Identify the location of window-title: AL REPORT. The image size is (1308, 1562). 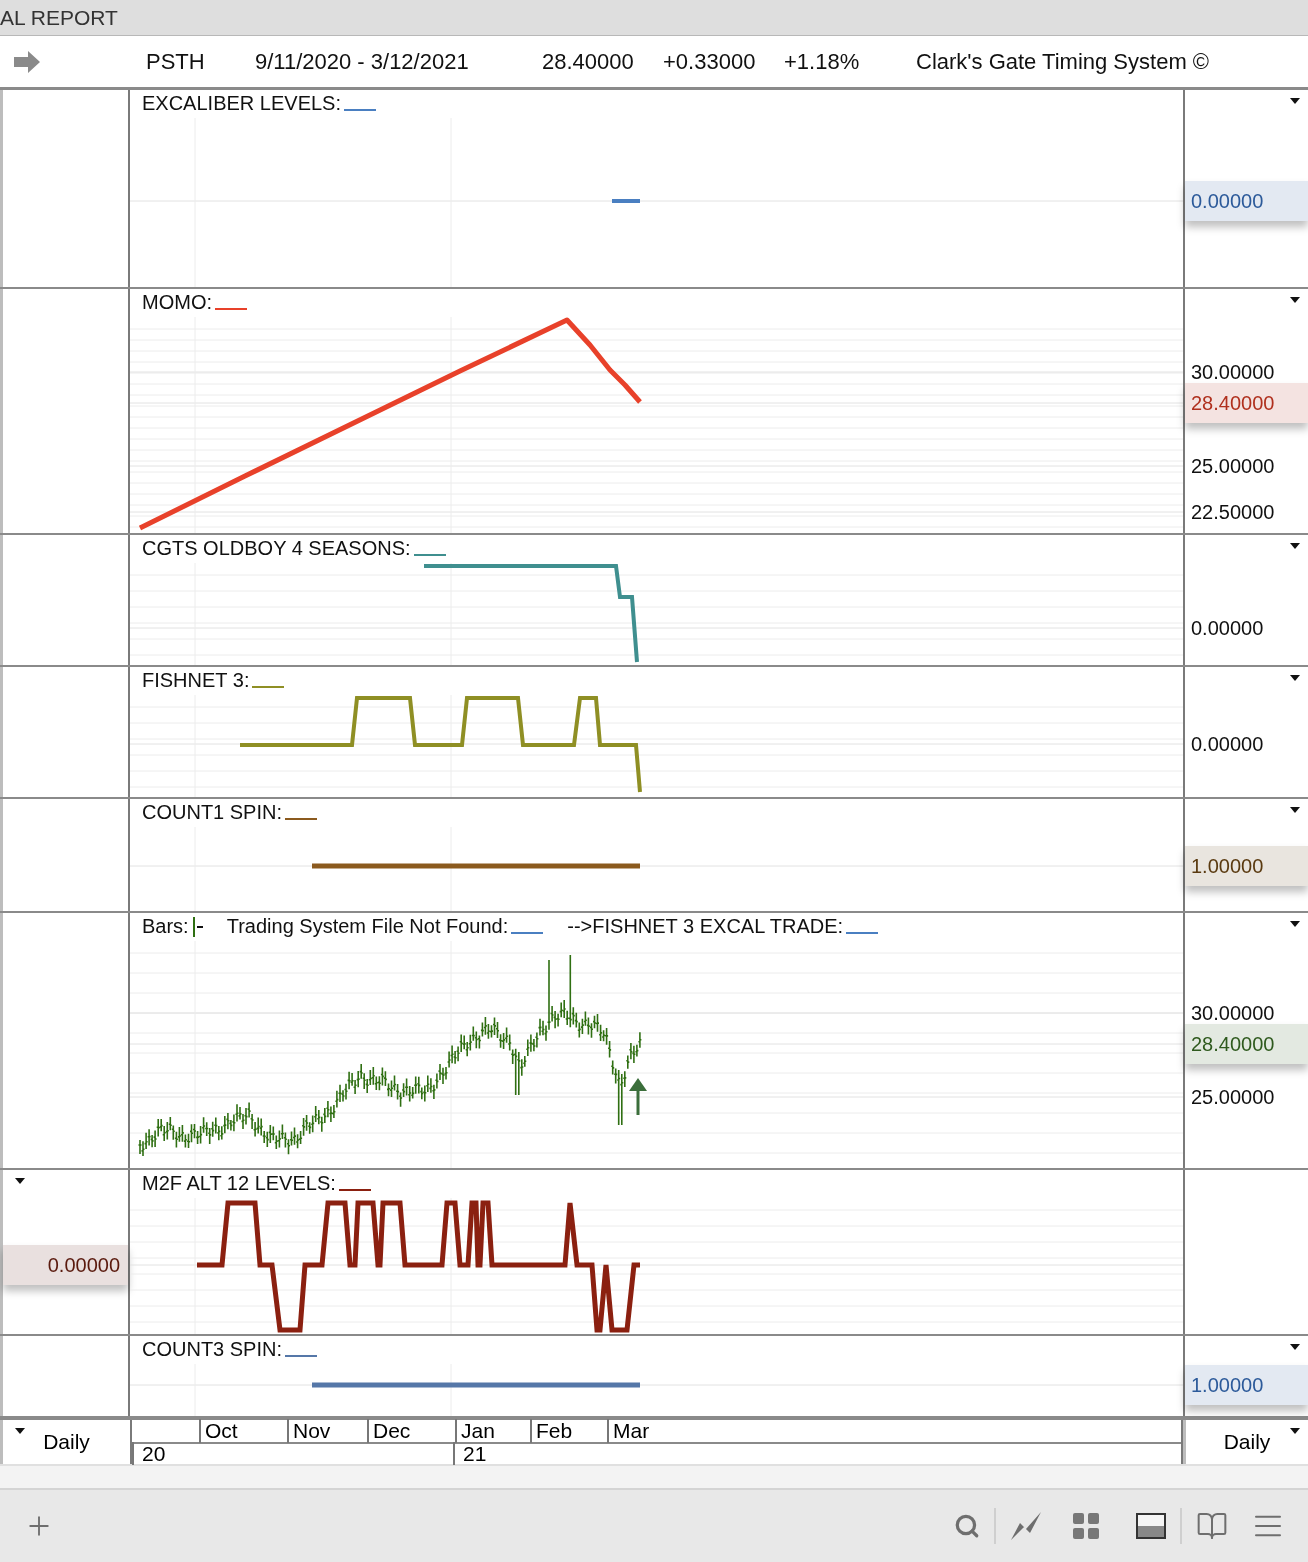
(59, 17).